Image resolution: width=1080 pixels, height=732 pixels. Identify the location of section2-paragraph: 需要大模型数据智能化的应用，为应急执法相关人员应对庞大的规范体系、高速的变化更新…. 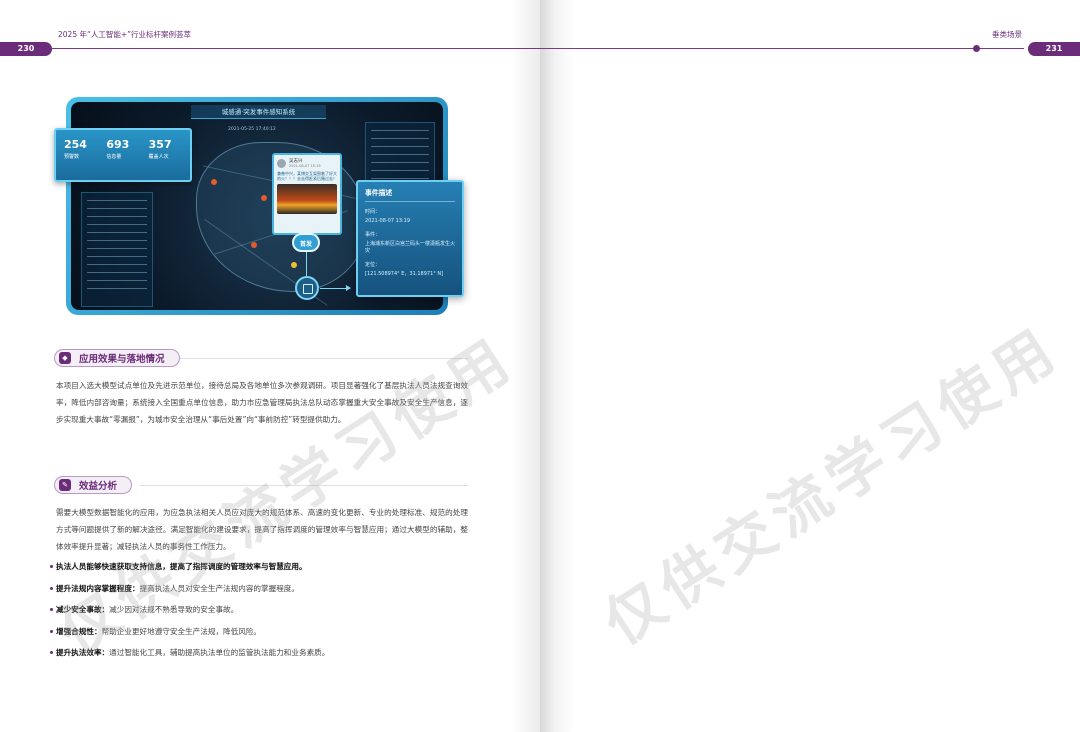
(262, 529).